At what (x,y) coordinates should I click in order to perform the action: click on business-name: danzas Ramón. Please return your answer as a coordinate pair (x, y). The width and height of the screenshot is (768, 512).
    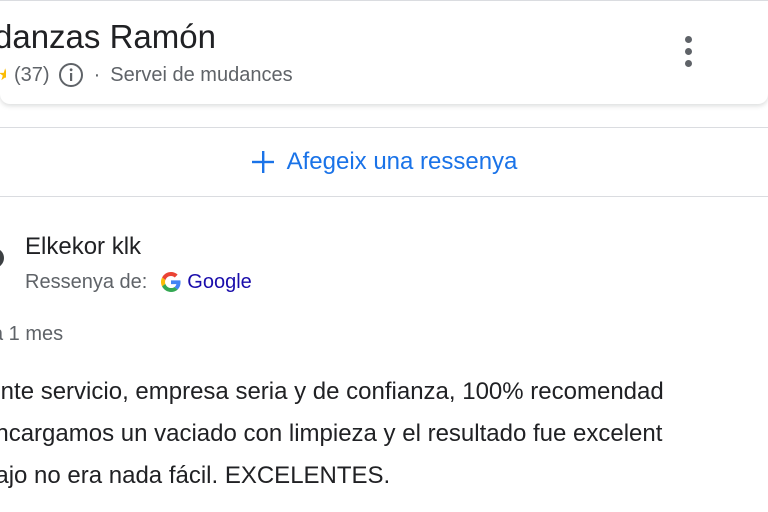
    Looking at the image, I should click on (108, 36).